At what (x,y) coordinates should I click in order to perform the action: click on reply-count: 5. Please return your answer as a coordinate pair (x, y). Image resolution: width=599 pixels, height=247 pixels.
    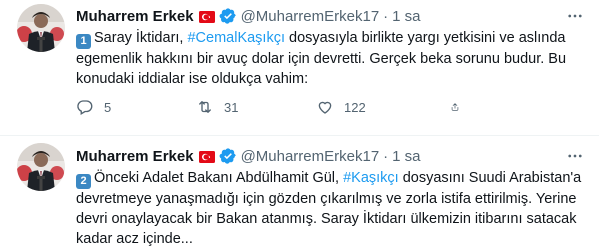
    Looking at the image, I should click on (108, 107).